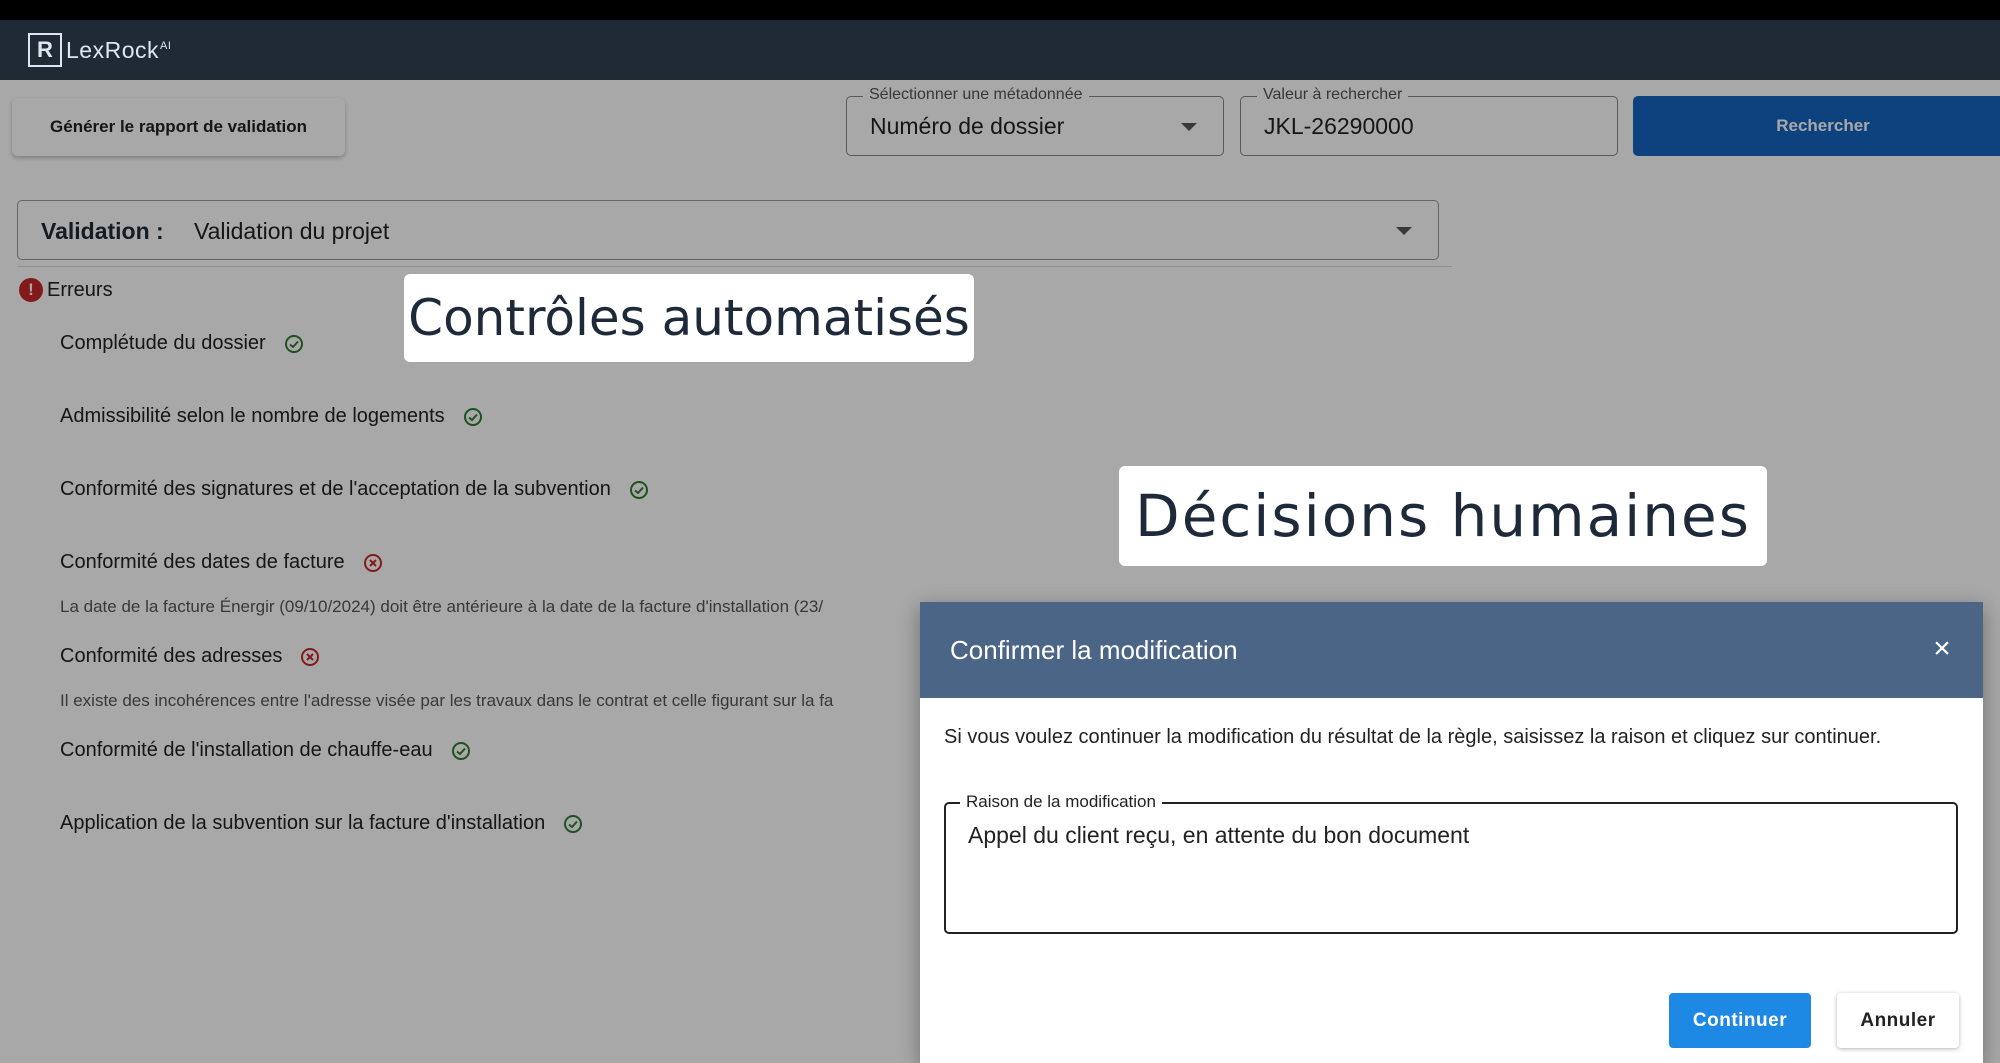  I want to click on logo-text: LexRockAI, so click(118, 50).